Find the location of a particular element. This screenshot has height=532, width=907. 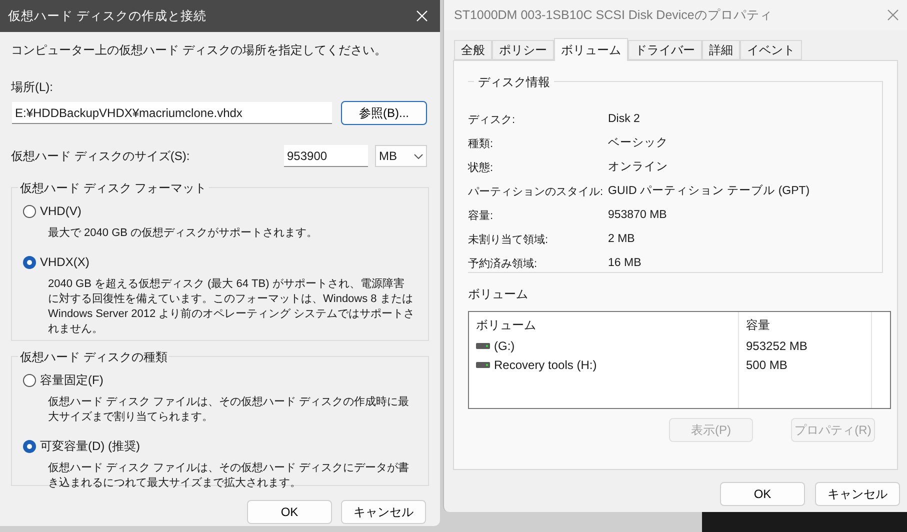

info-label: 状態: is located at coordinates (481, 168).